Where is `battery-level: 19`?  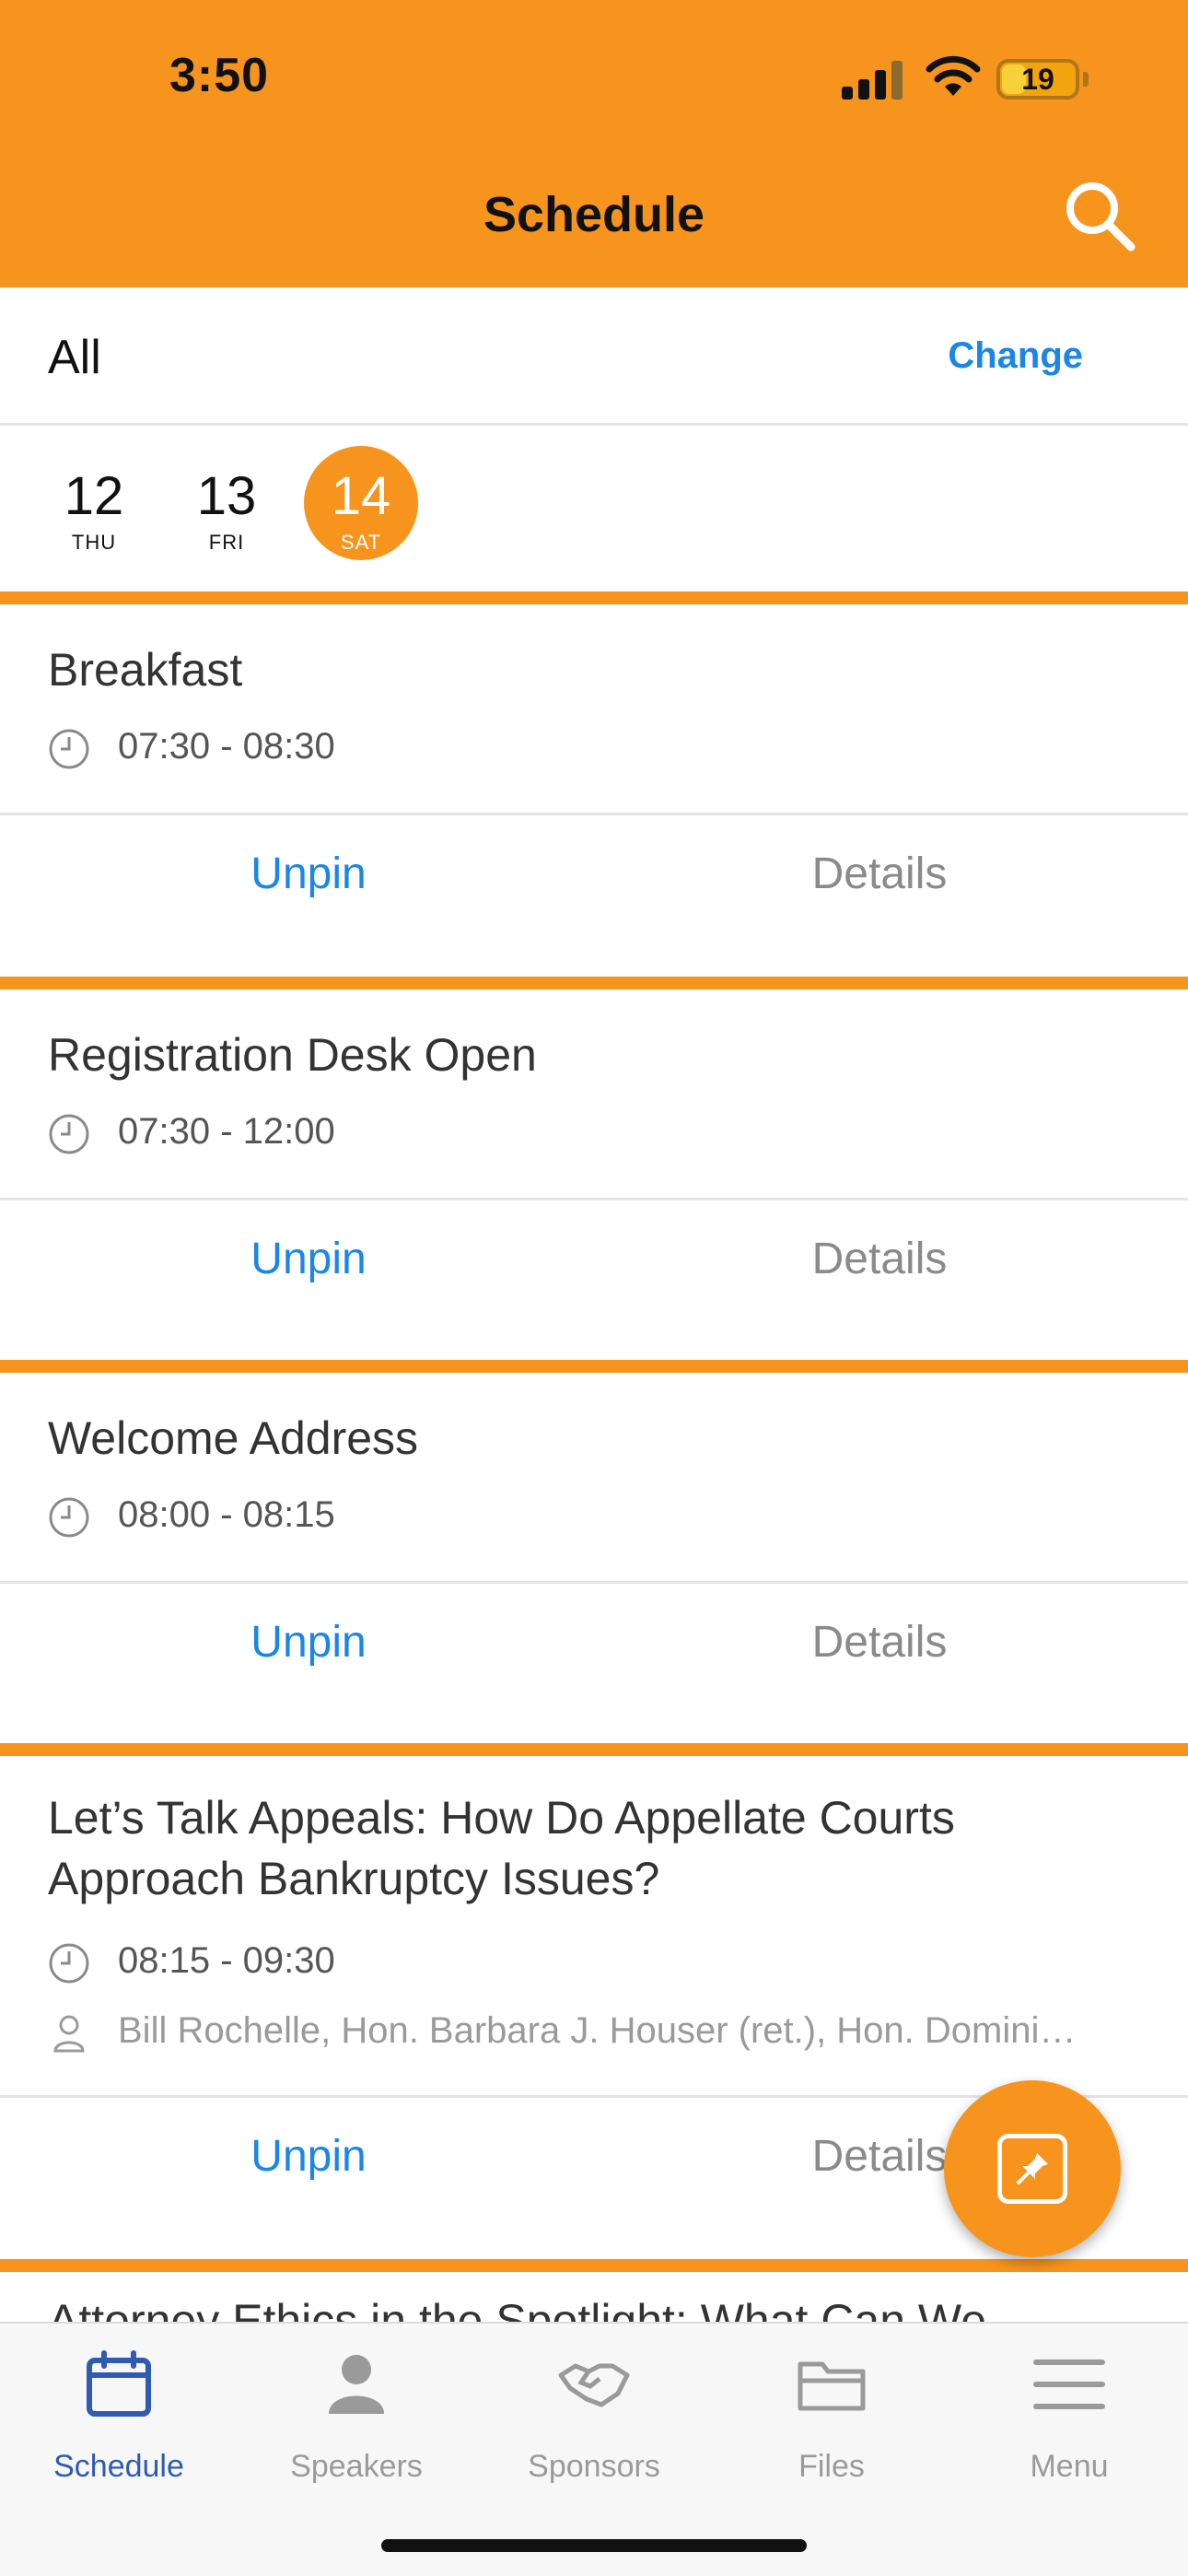
battery-level: 19 is located at coordinates (1037, 79).